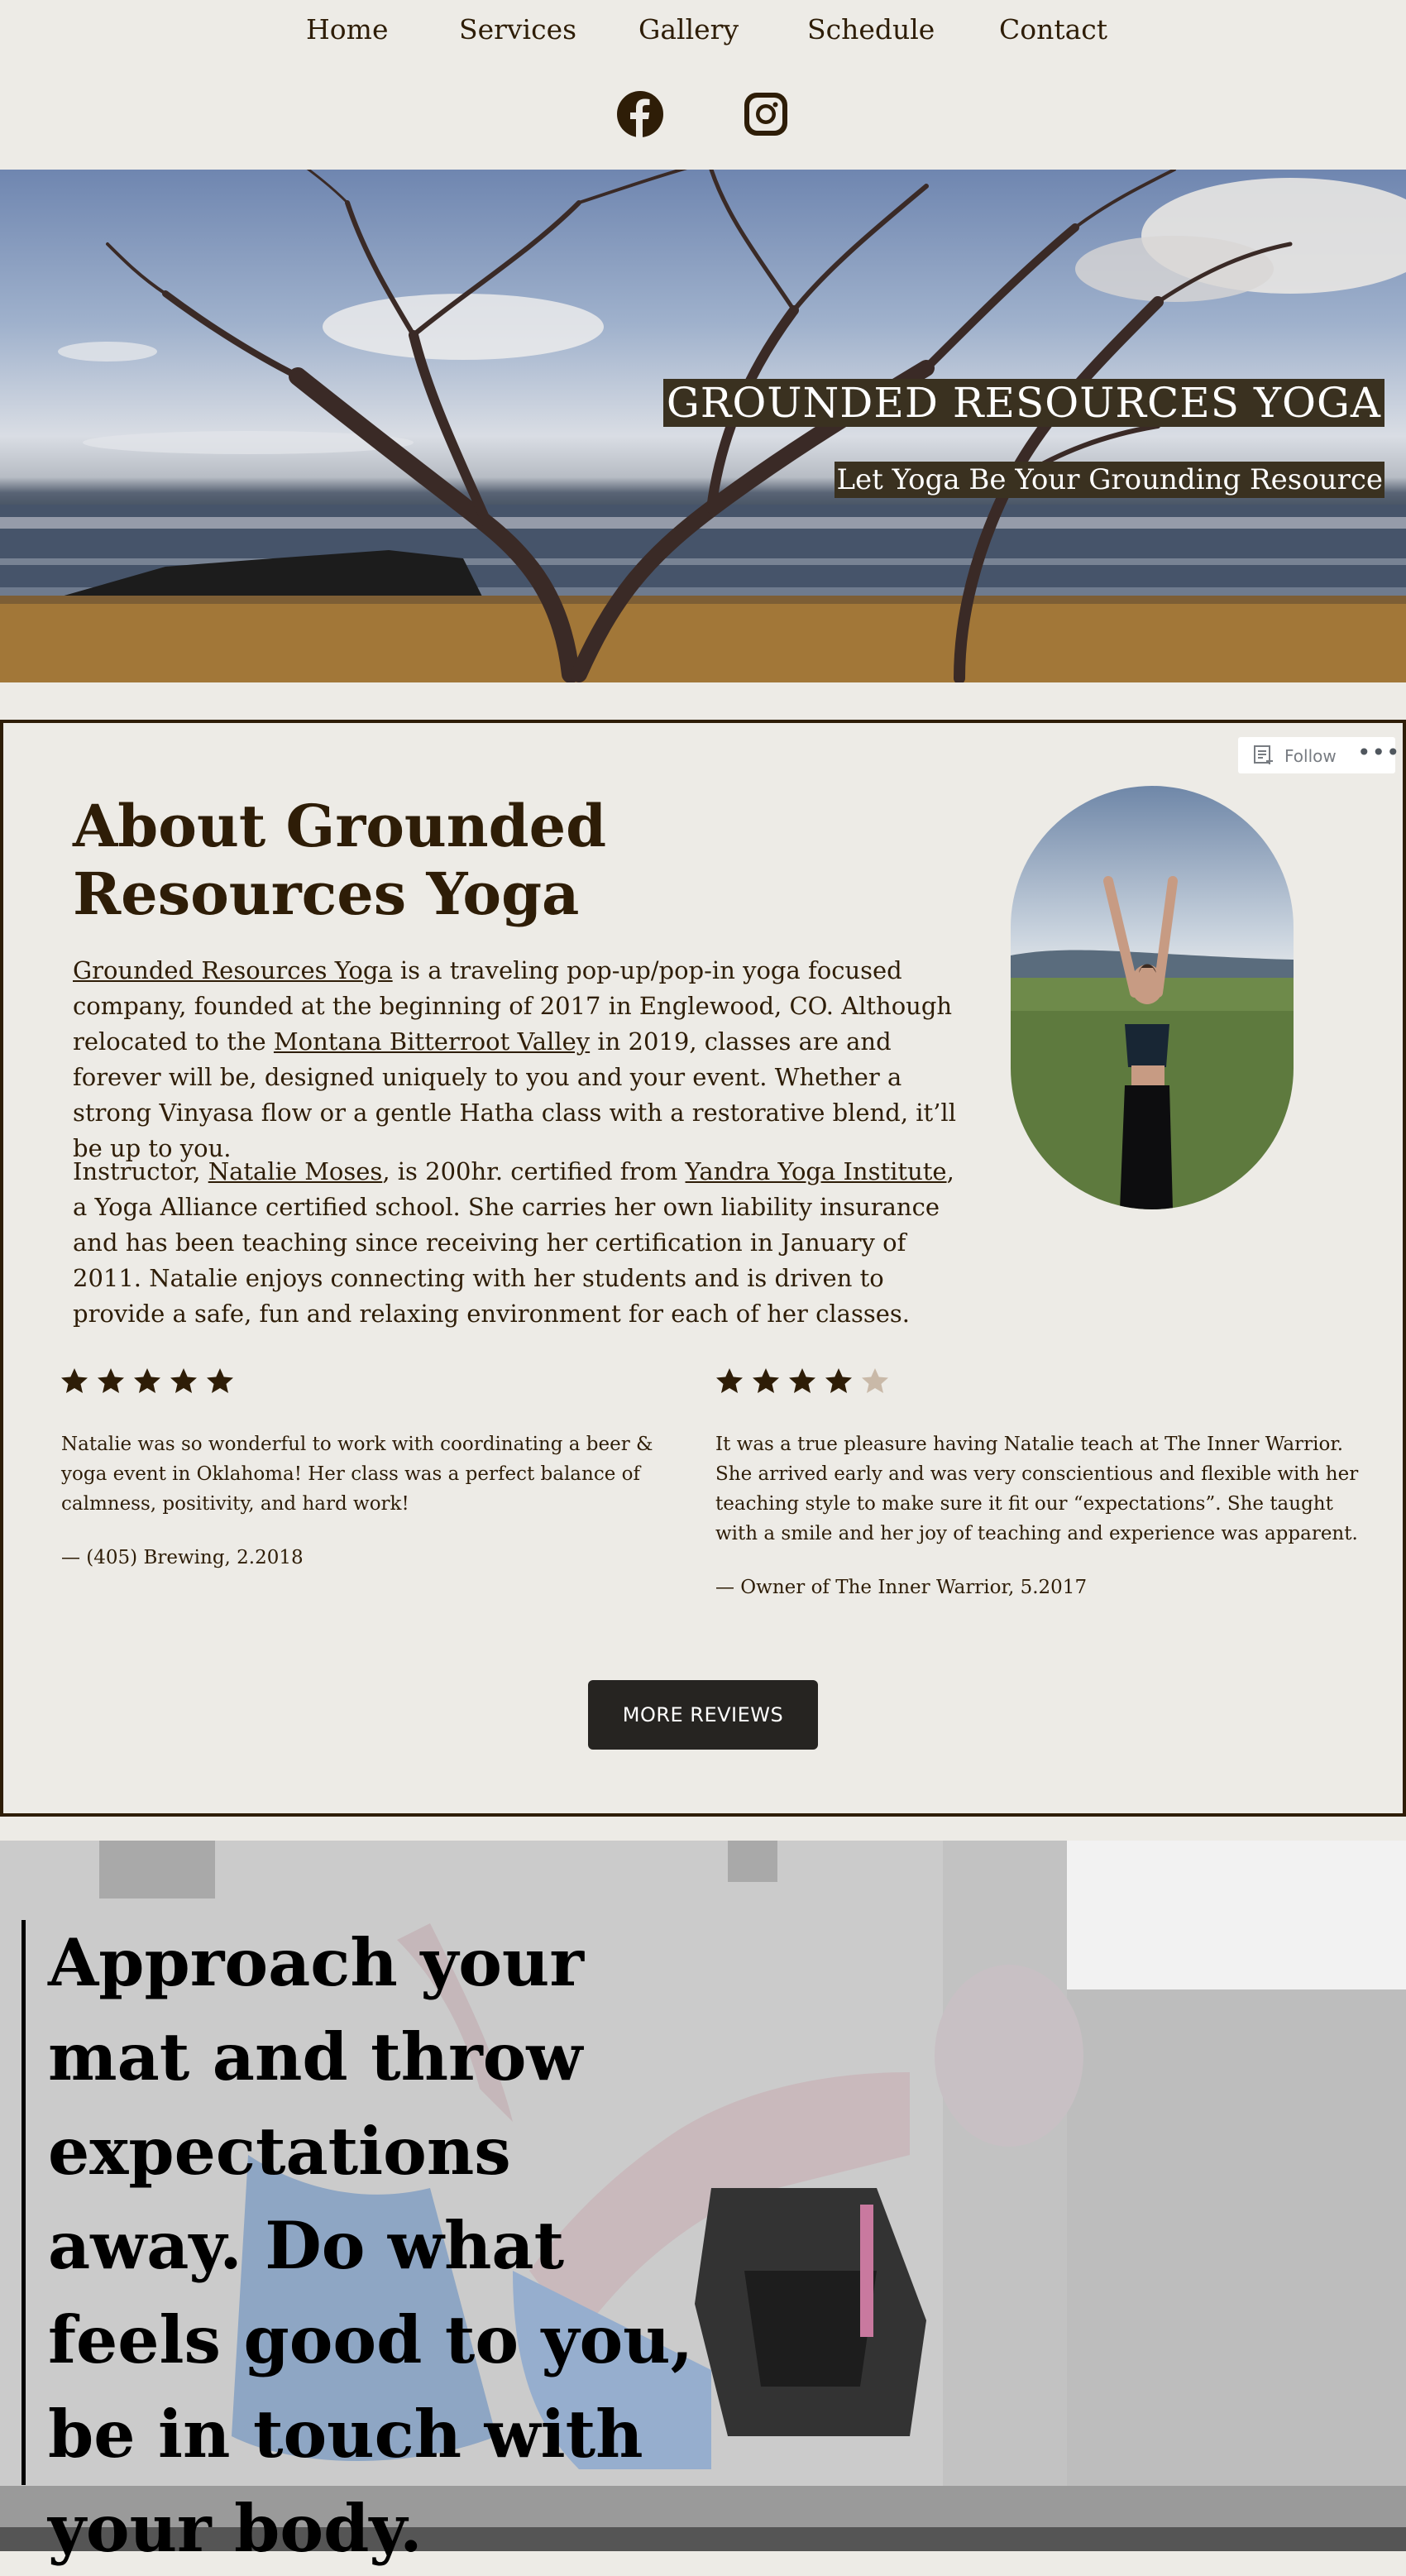  I want to click on follow-widget: Follow •••, so click(1319, 755).